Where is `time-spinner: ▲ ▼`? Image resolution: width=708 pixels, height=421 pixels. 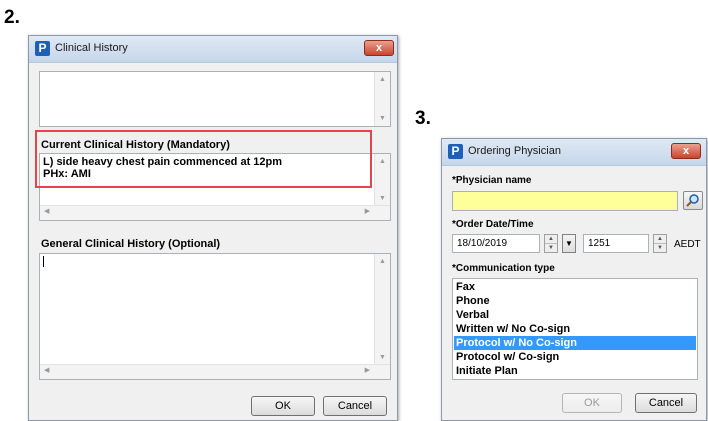
time-spinner: ▲ ▼ is located at coordinates (660, 243).